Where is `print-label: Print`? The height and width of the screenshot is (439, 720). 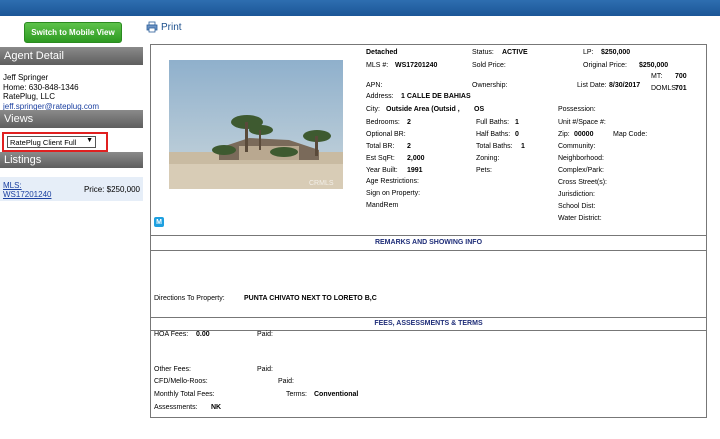 print-label: Print is located at coordinates (171, 27).